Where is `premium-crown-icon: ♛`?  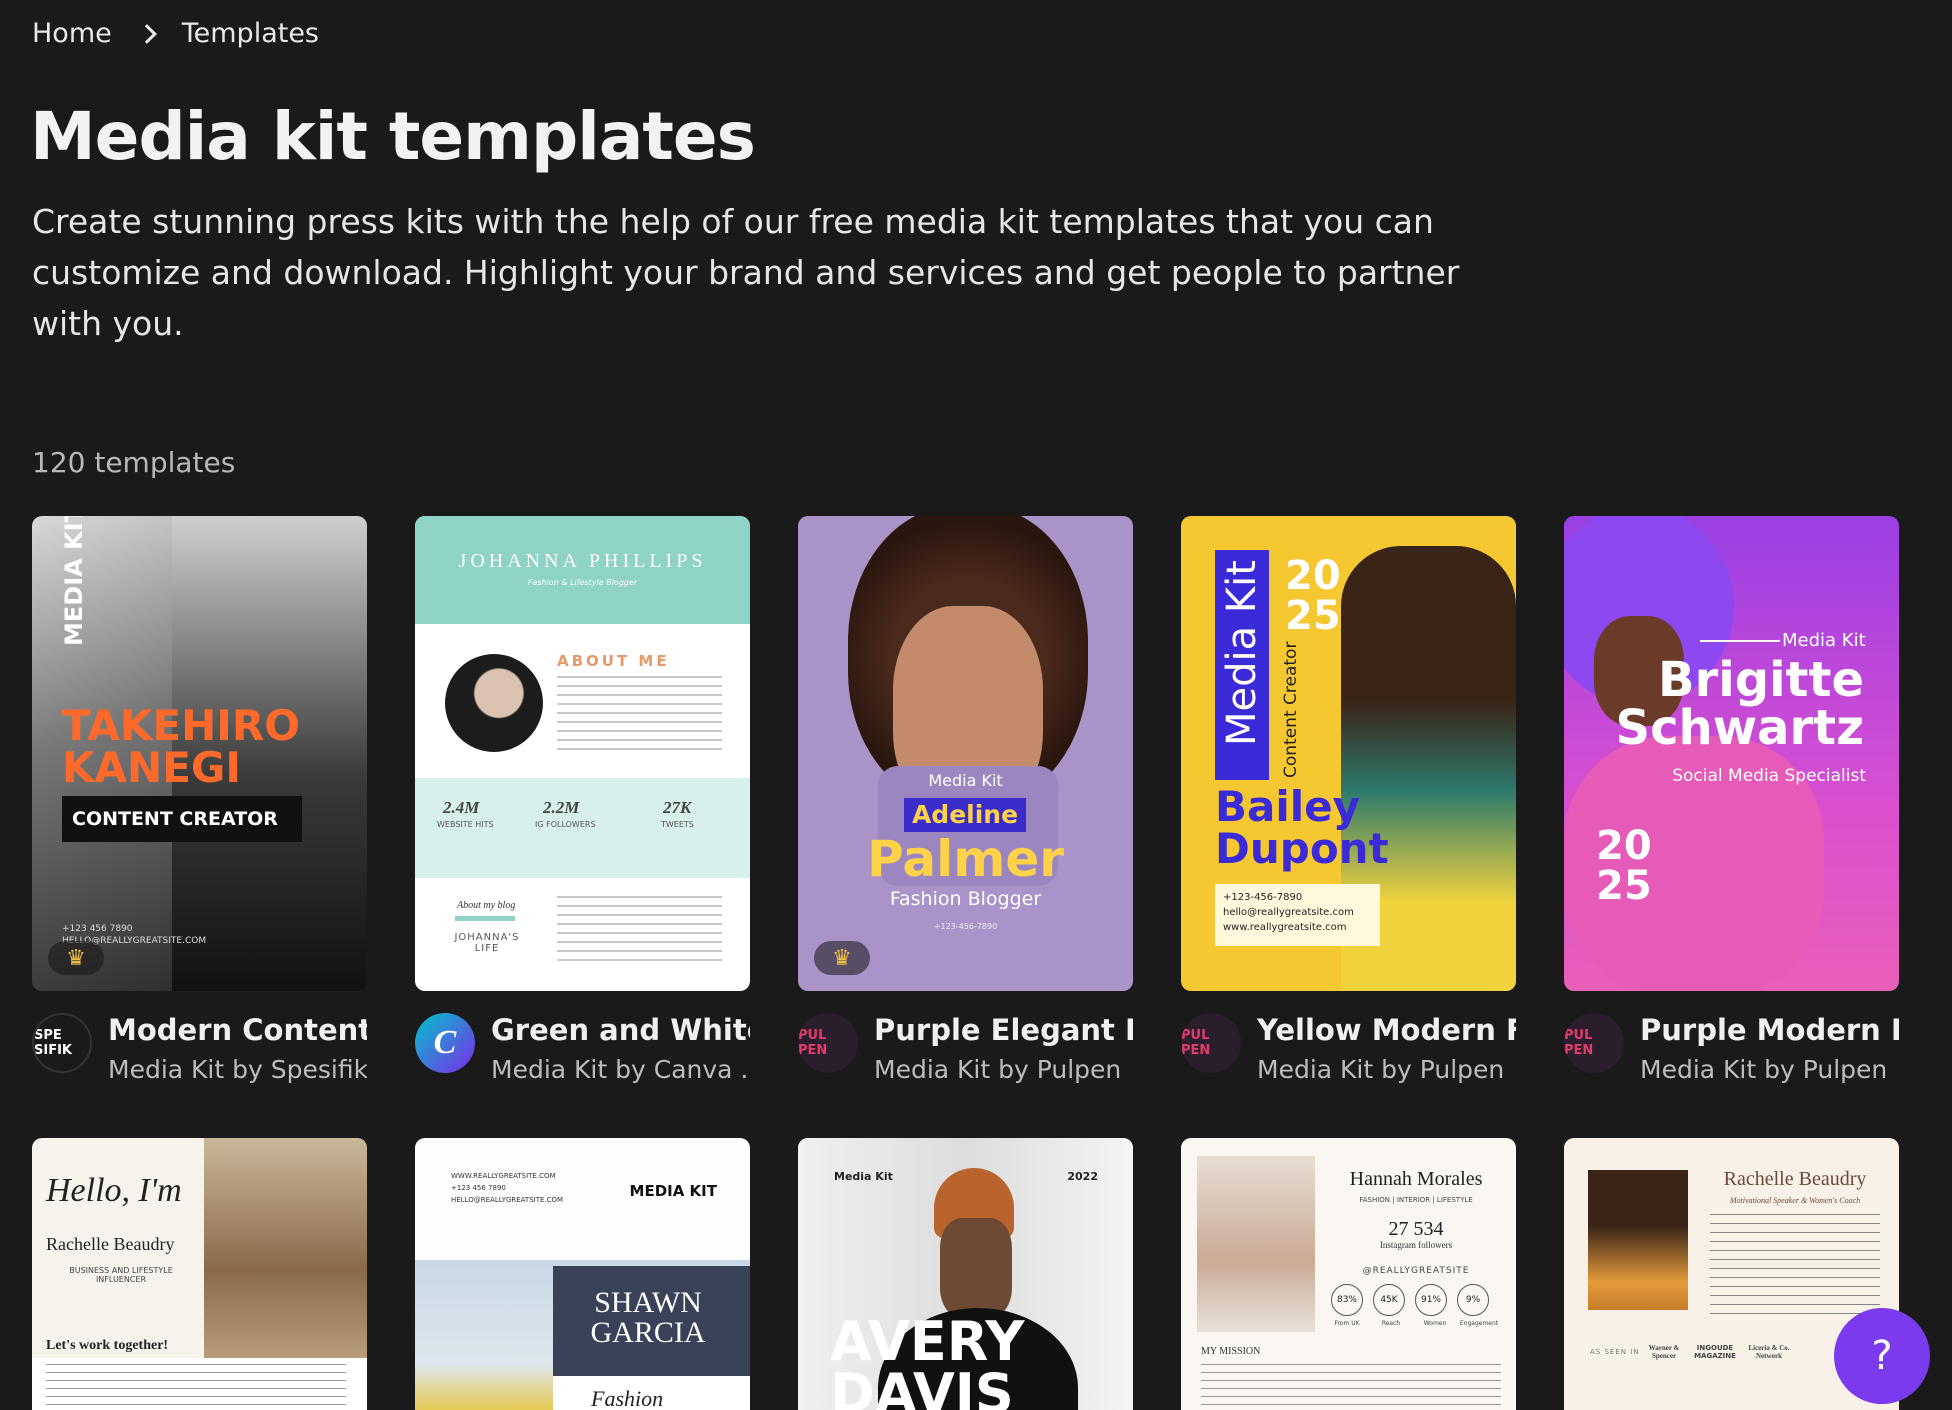 premium-crown-icon: ♛ is located at coordinates (76, 958).